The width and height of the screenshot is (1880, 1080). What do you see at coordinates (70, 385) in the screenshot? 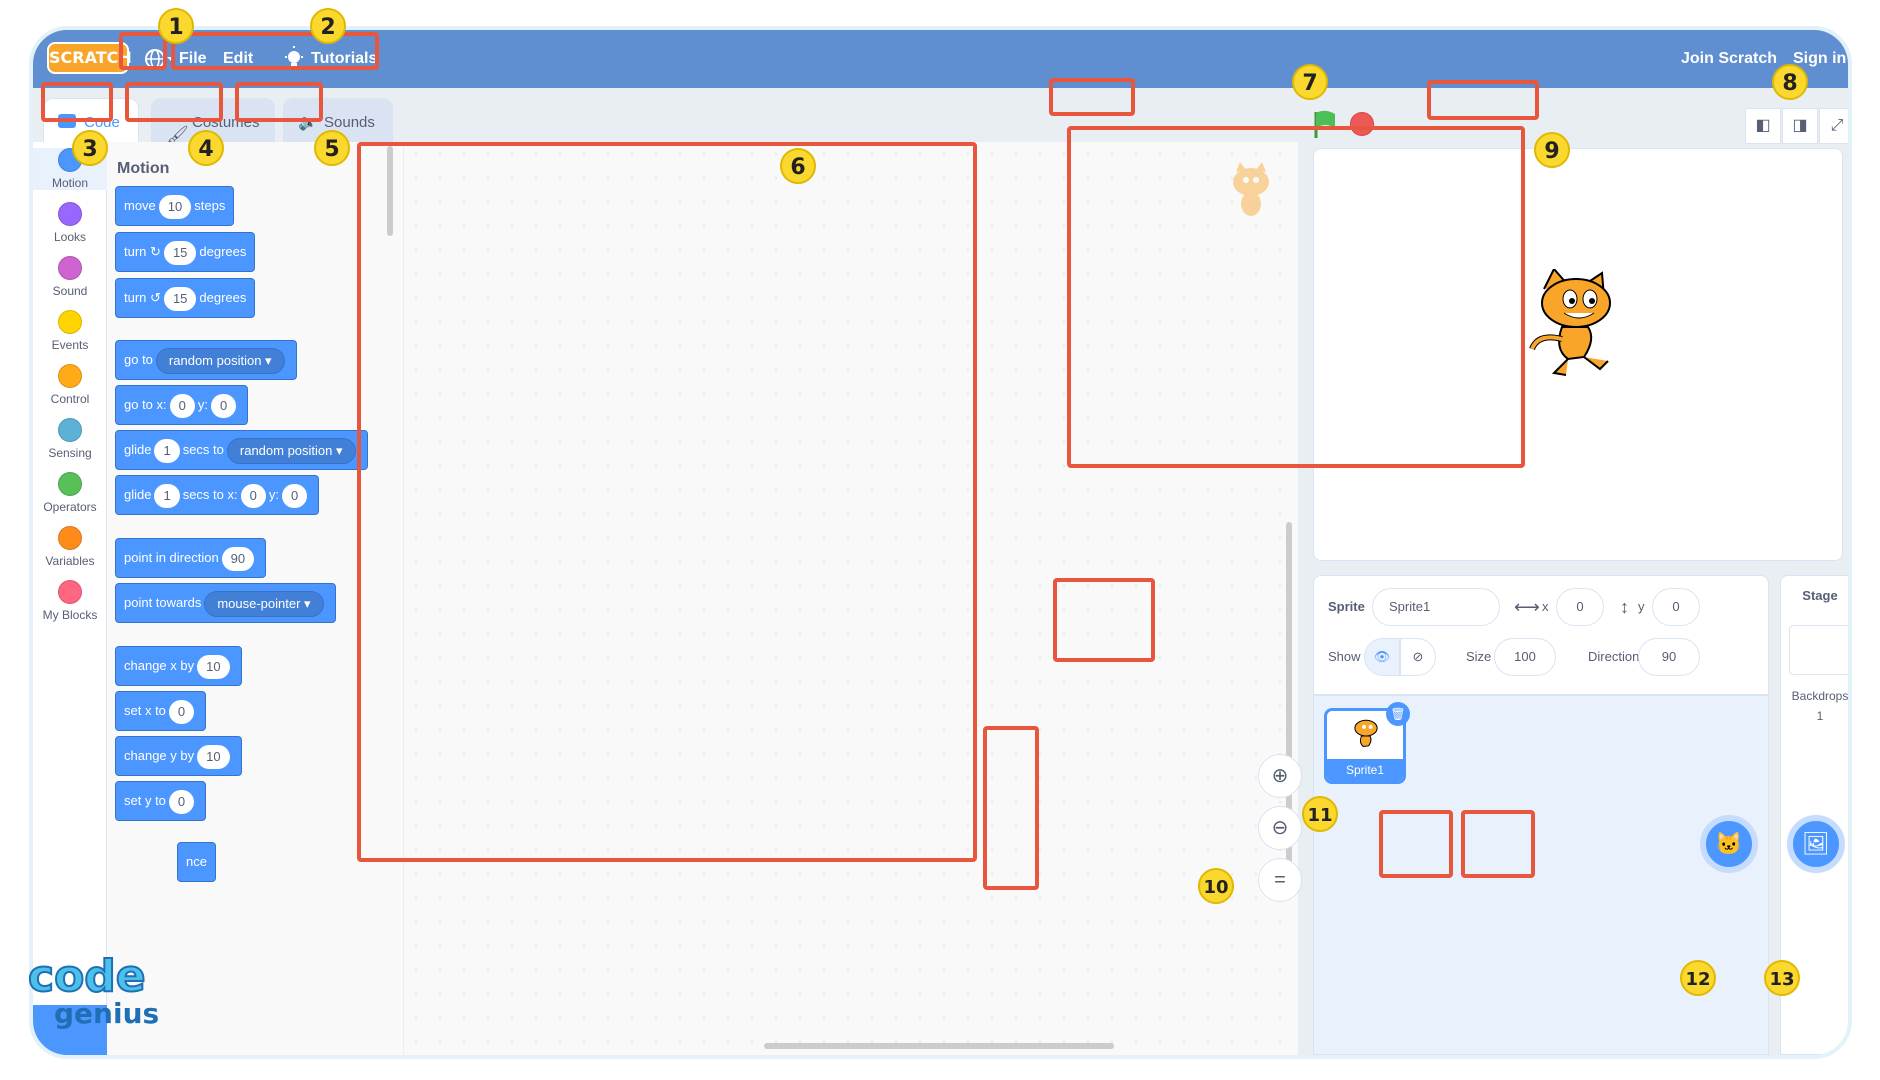
I see `category-control: Control` at bounding box center [70, 385].